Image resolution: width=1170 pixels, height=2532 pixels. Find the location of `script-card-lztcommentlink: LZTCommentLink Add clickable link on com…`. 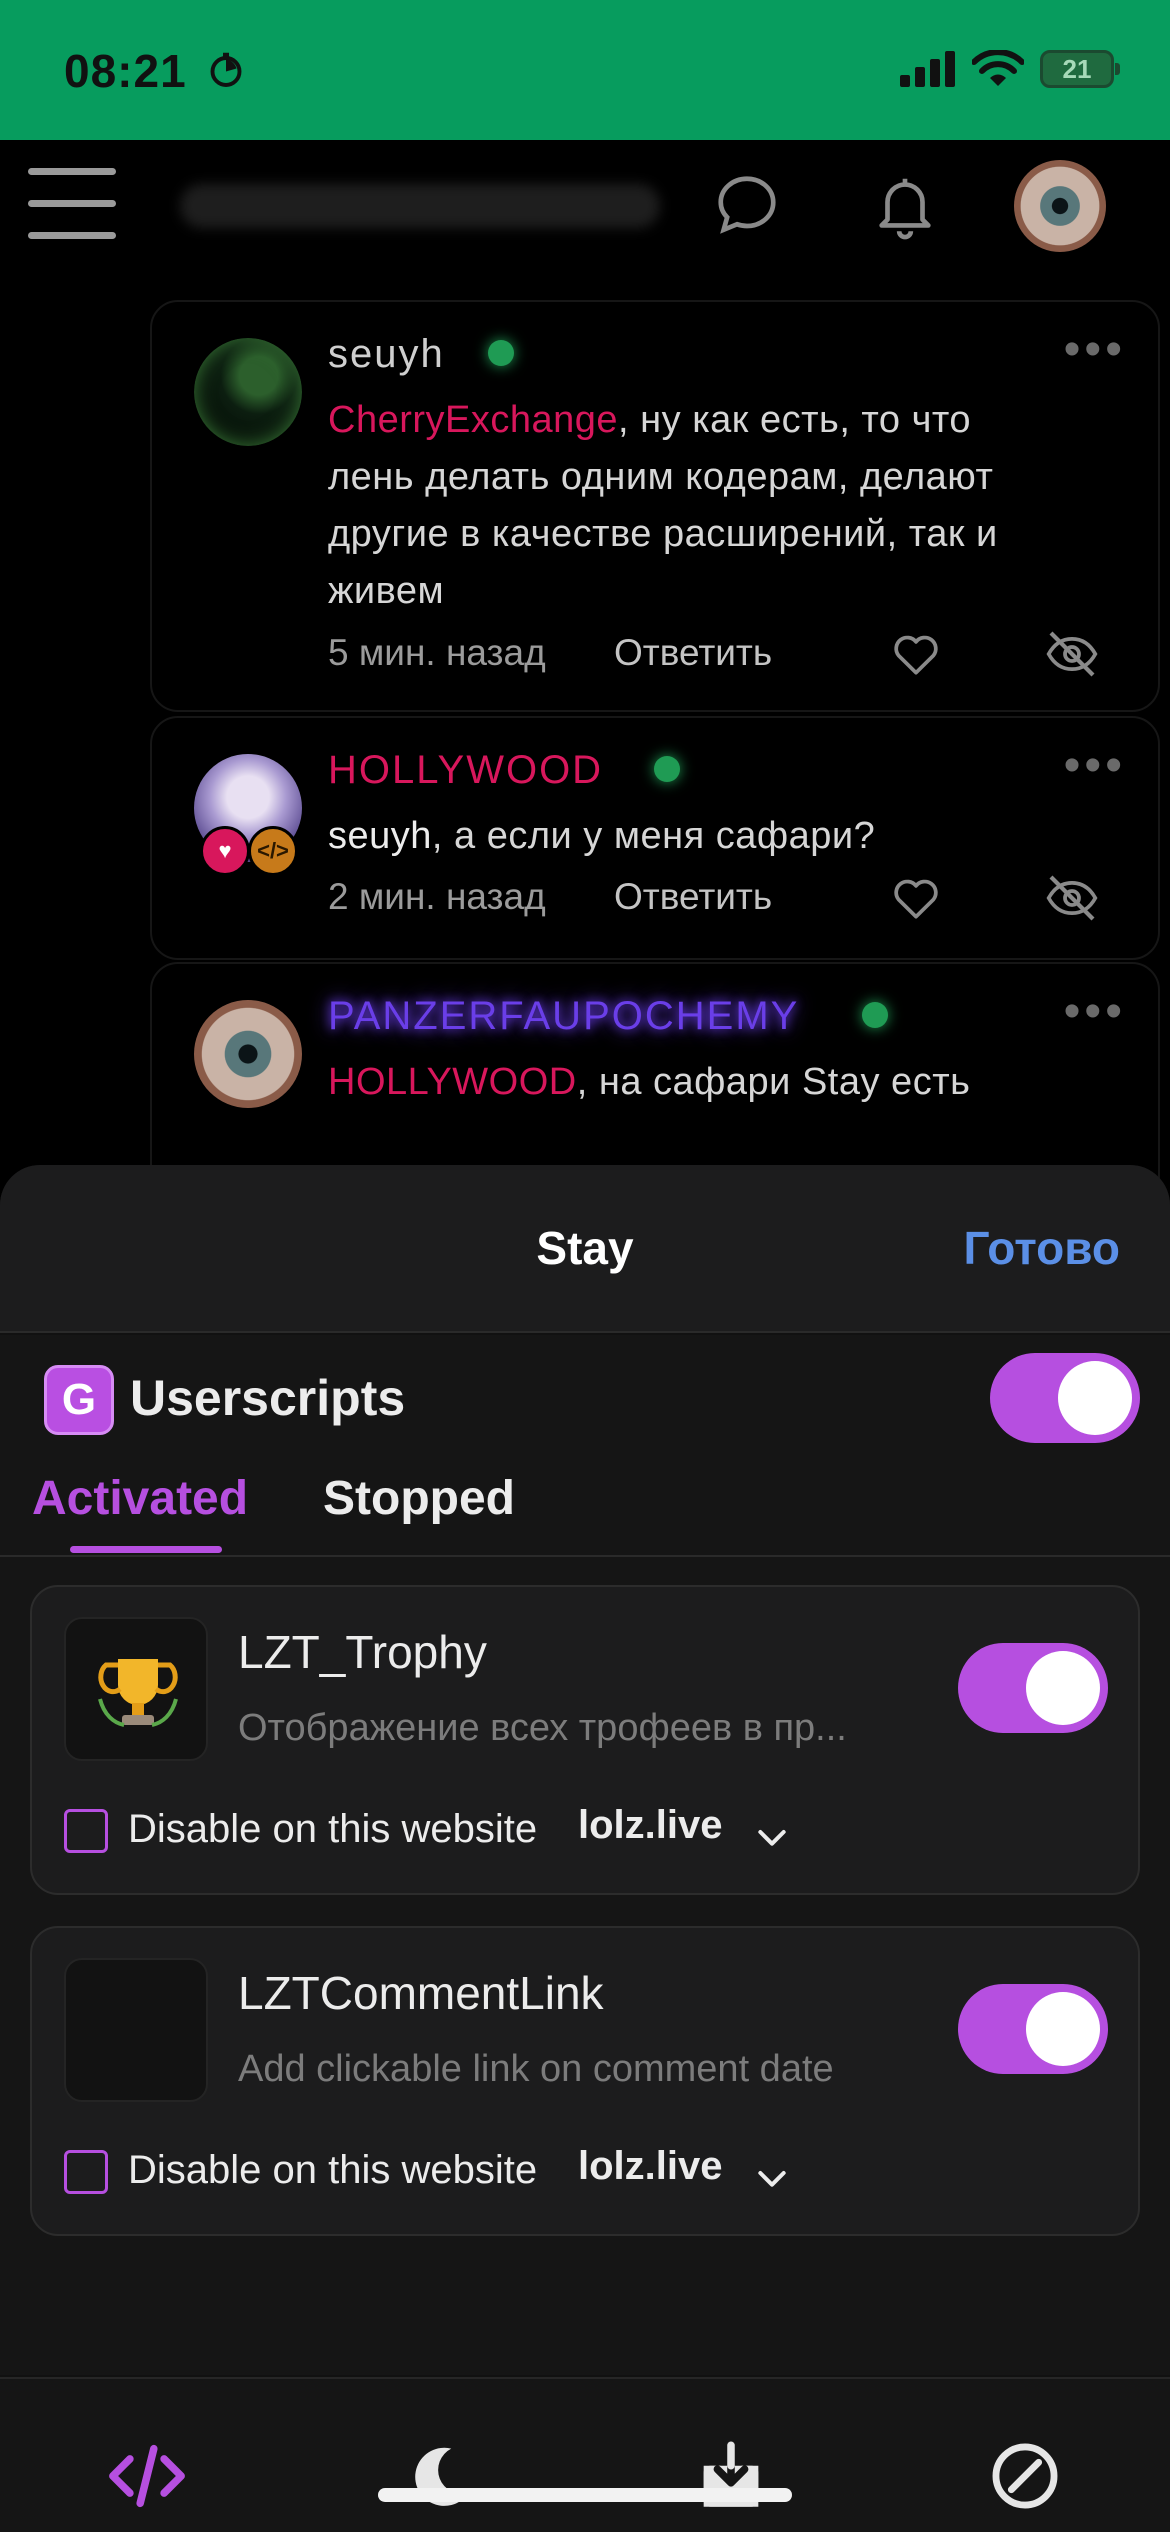

script-card-lztcommentlink: LZTCommentLink Add clickable link on com… is located at coordinates (585, 2081).